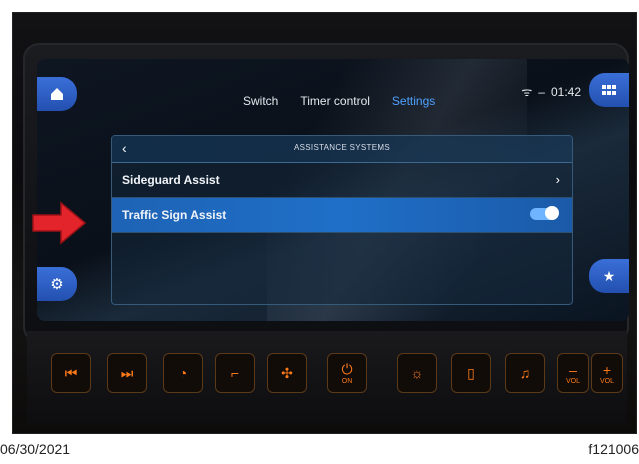 Image resolution: width=639 pixels, height=464 pixels. I want to click on grid-icon, so click(609, 90).